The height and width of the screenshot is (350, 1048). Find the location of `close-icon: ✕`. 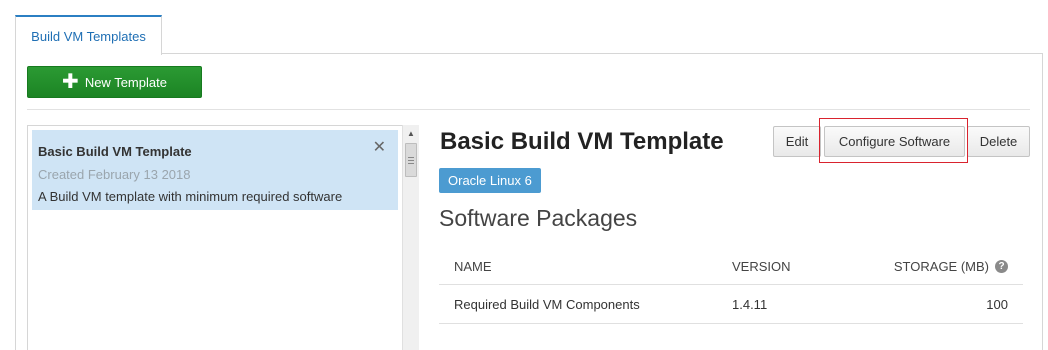

close-icon: ✕ is located at coordinates (379, 148).